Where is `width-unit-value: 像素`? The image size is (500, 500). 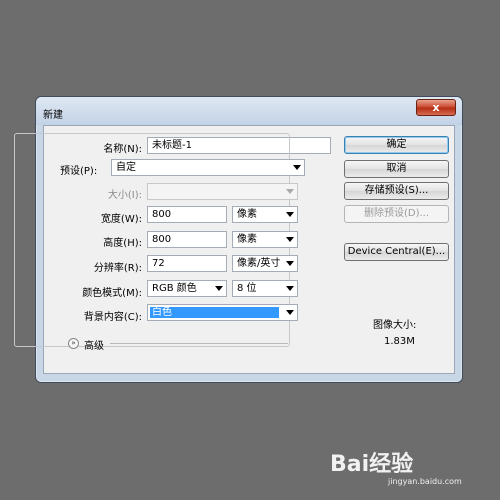 width-unit-value: 像素 is located at coordinates (247, 214).